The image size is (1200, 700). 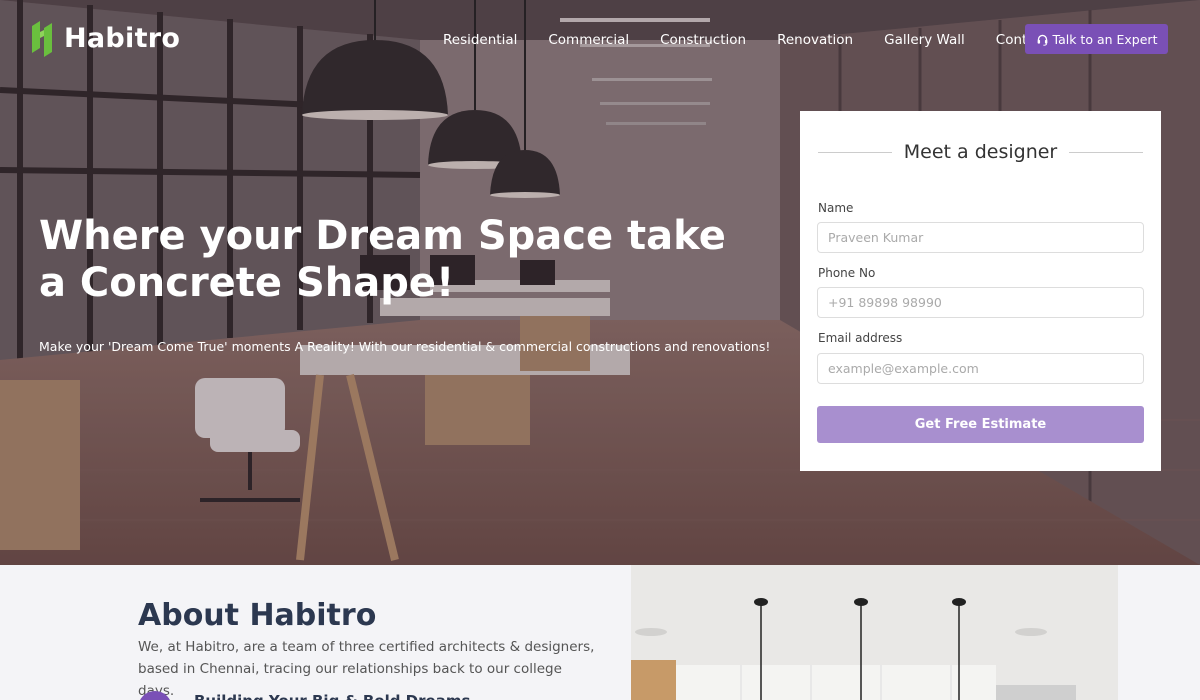 What do you see at coordinates (815, 40) in the screenshot?
I see `nav-item-renovation: Renovation` at bounding box center [815, 40].